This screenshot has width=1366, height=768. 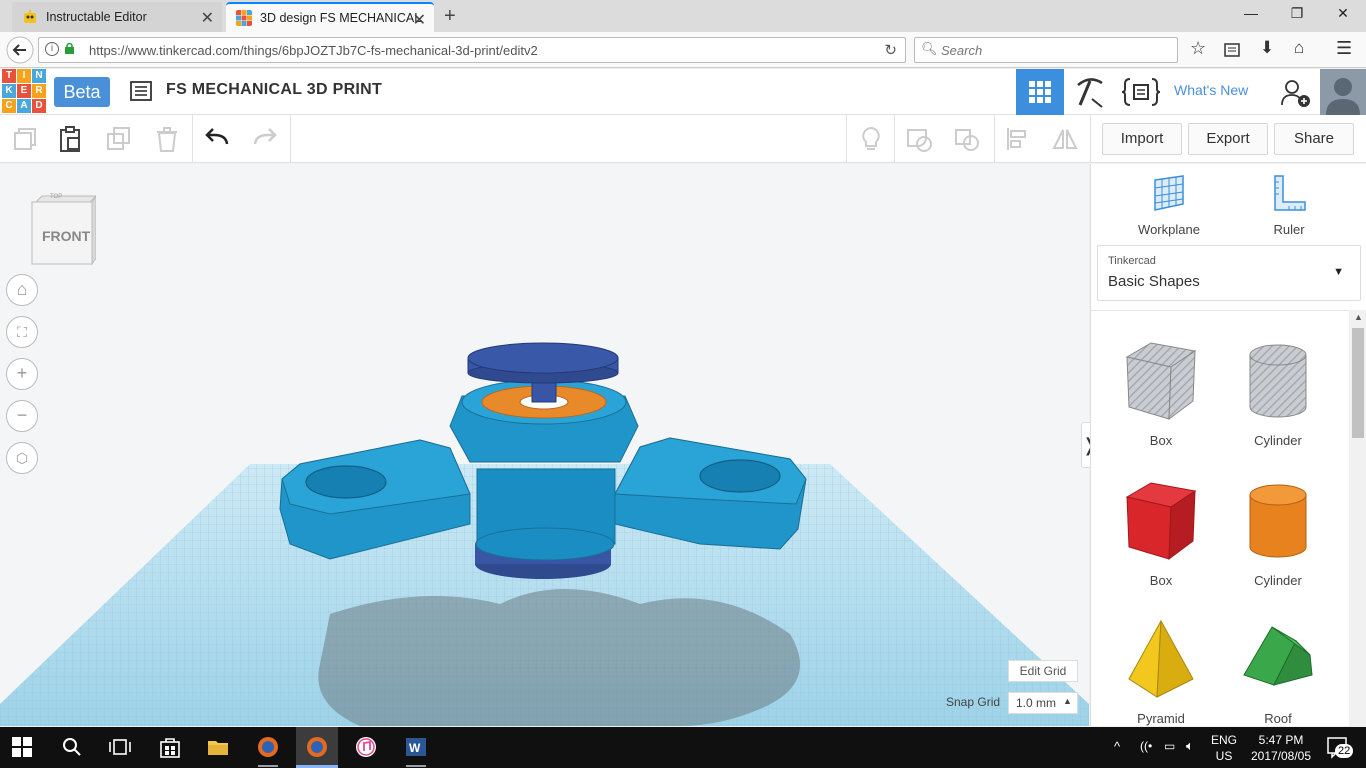 What do you see at coordinates (366, 747) in the screenshot?
I see `itunes-icon` at bounding box center [366, 747].